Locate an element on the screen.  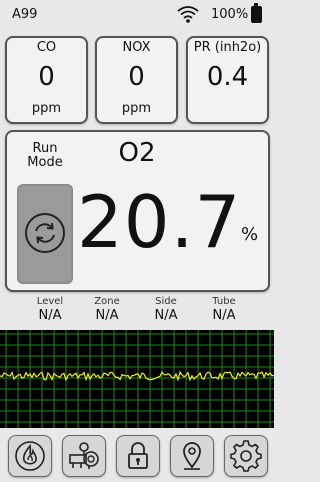
flame-button is located at coordinates (30, 456).